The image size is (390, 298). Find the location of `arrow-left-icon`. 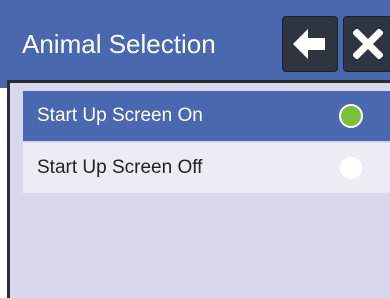

arrow-left-icon is located at coordinates (309, 44).